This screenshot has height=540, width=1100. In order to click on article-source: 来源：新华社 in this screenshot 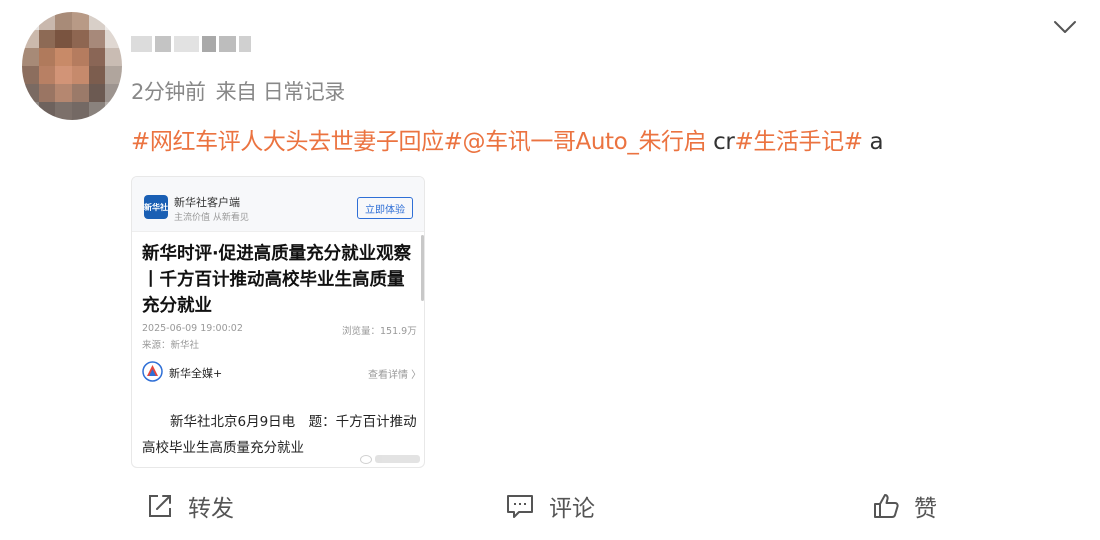, I will do `click(171, 345)`.